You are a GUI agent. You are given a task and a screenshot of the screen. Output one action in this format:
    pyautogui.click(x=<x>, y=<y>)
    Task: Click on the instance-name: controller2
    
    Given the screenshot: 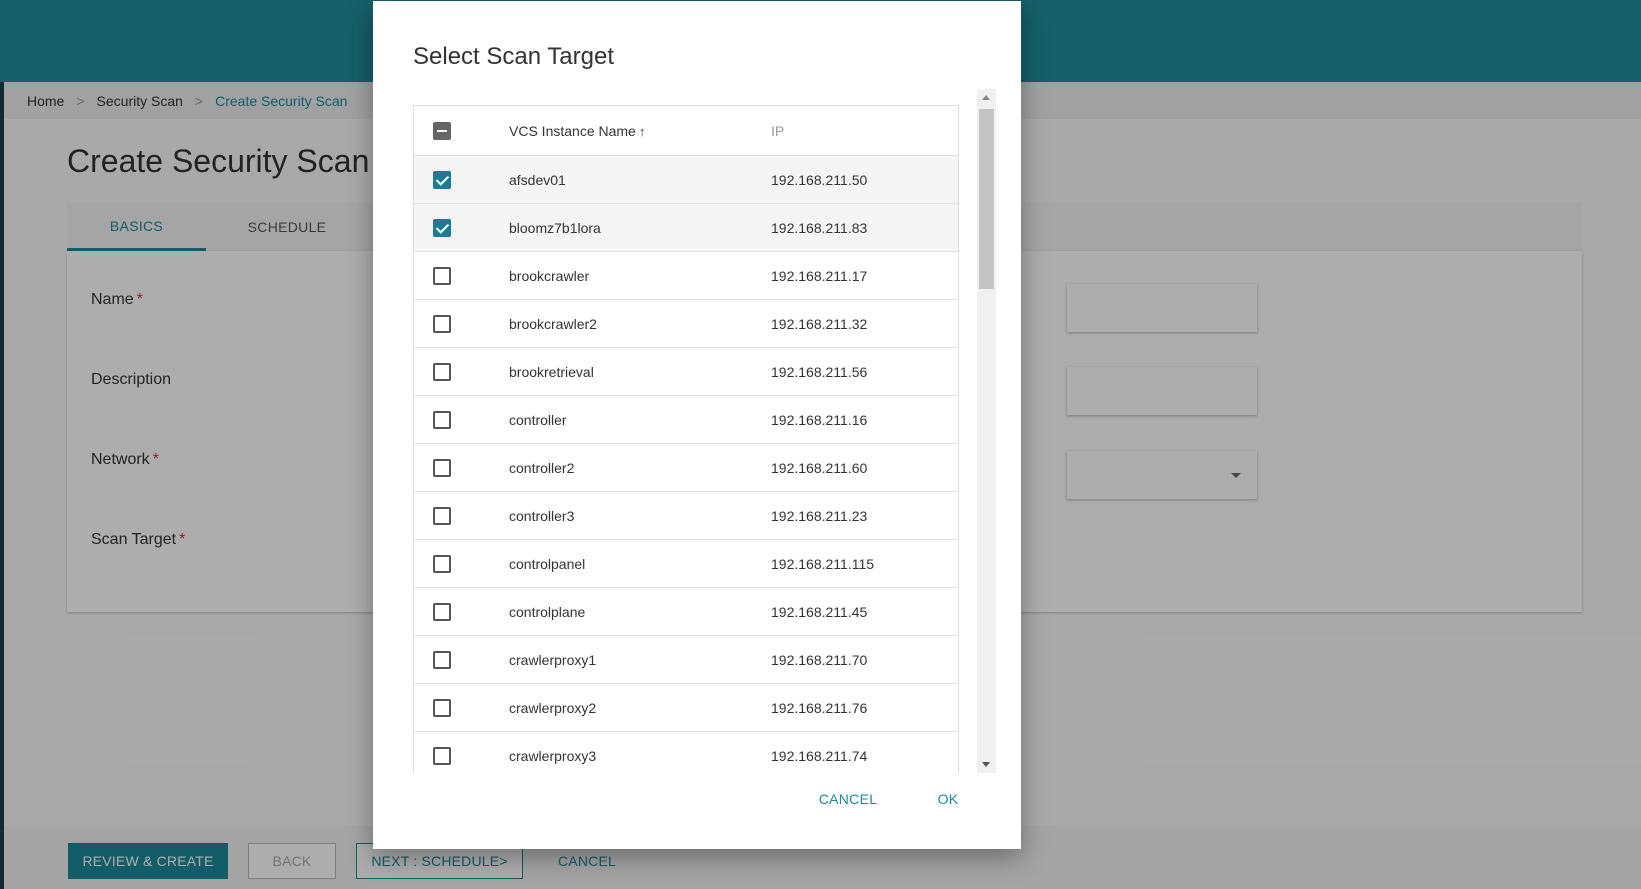 What is the action you would take?
    pyautogui.click(x=542, y=467)
    